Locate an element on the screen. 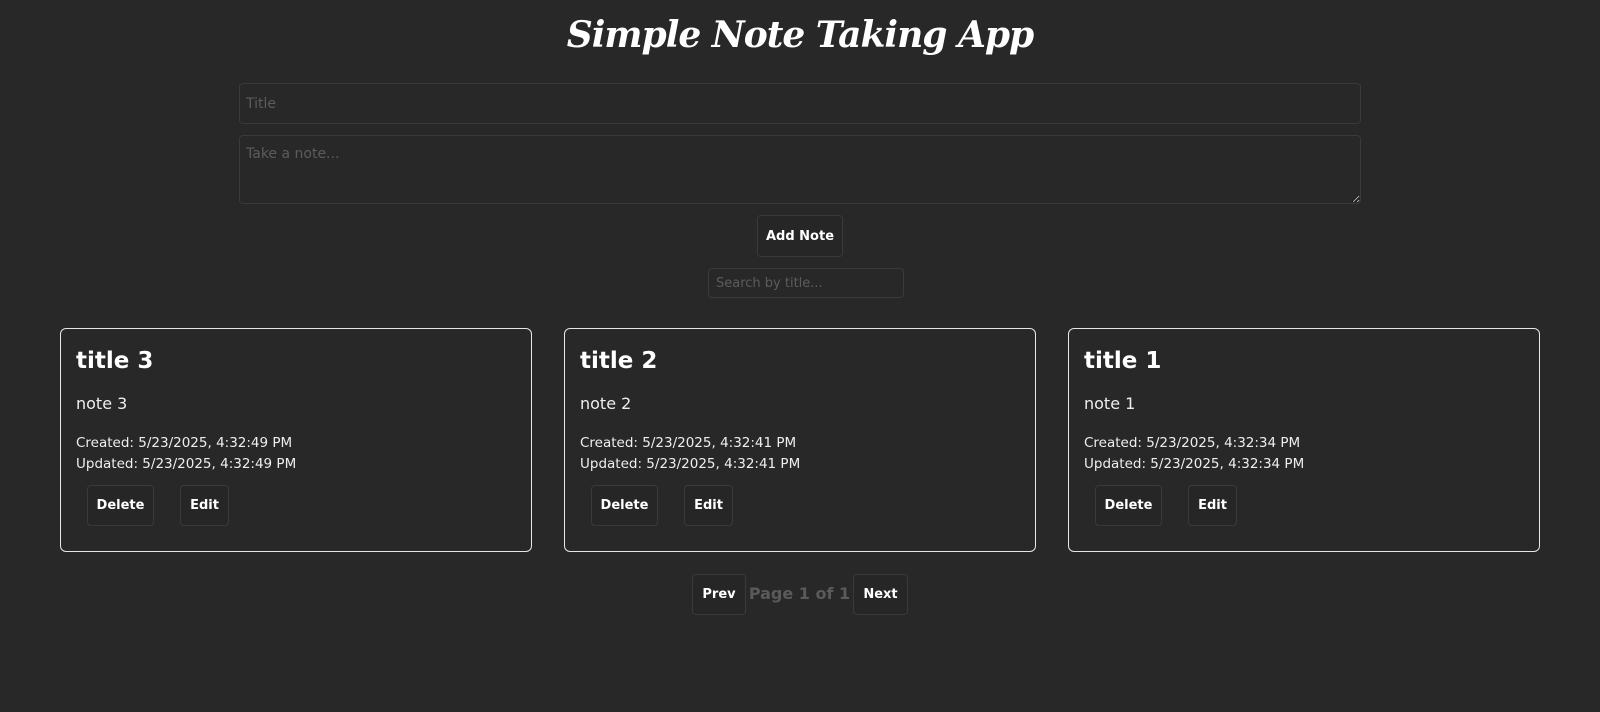 This screenshot has height=712, width=1600. note-title: title 1 is located at coordinates (1123, 361).